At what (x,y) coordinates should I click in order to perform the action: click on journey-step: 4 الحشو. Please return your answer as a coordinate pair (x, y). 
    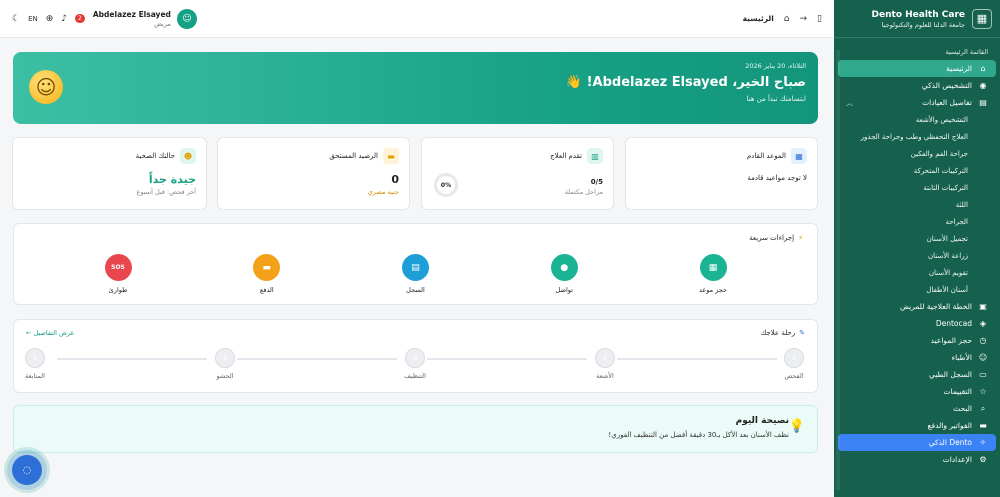
    Looking at the image, I should click on (225, 364).